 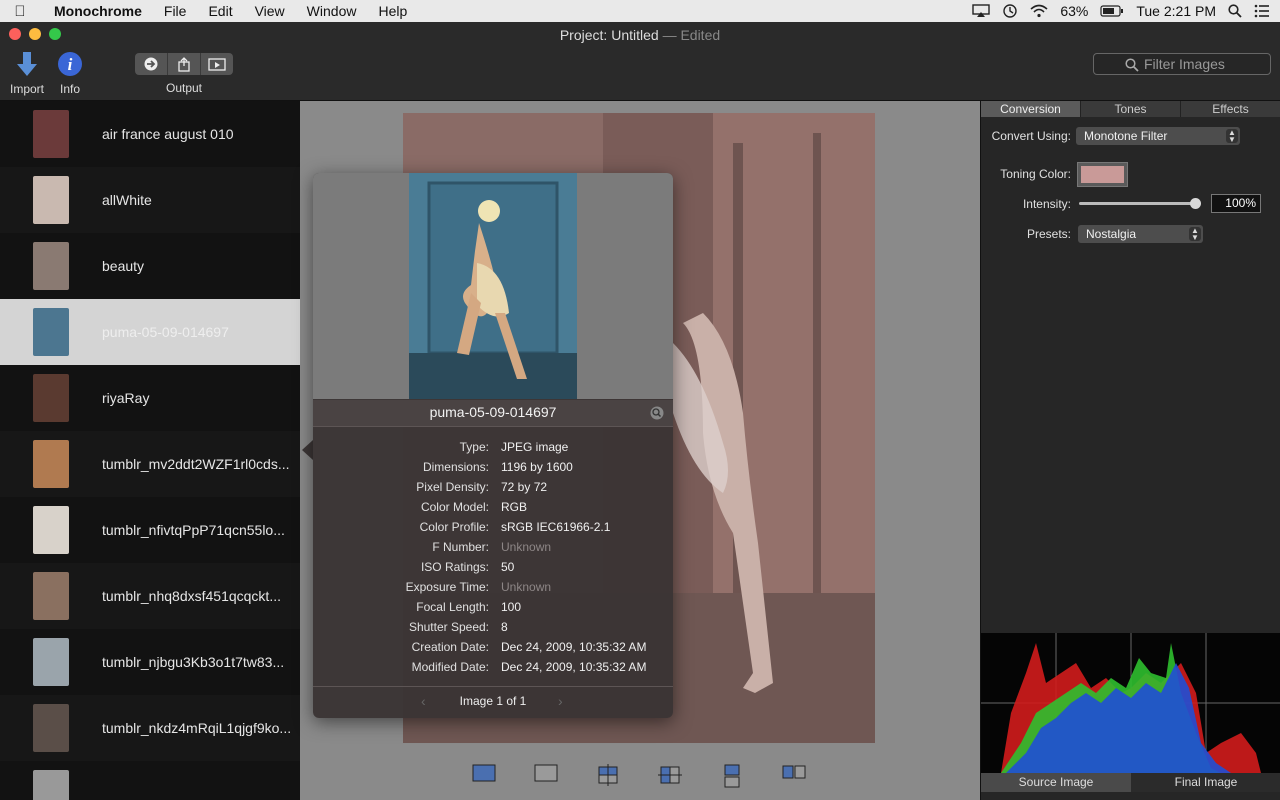 What do you see at coordinates (732, 776) in the screenshot?
I see `stacked-view-icon` at bounding box center [732, 776].